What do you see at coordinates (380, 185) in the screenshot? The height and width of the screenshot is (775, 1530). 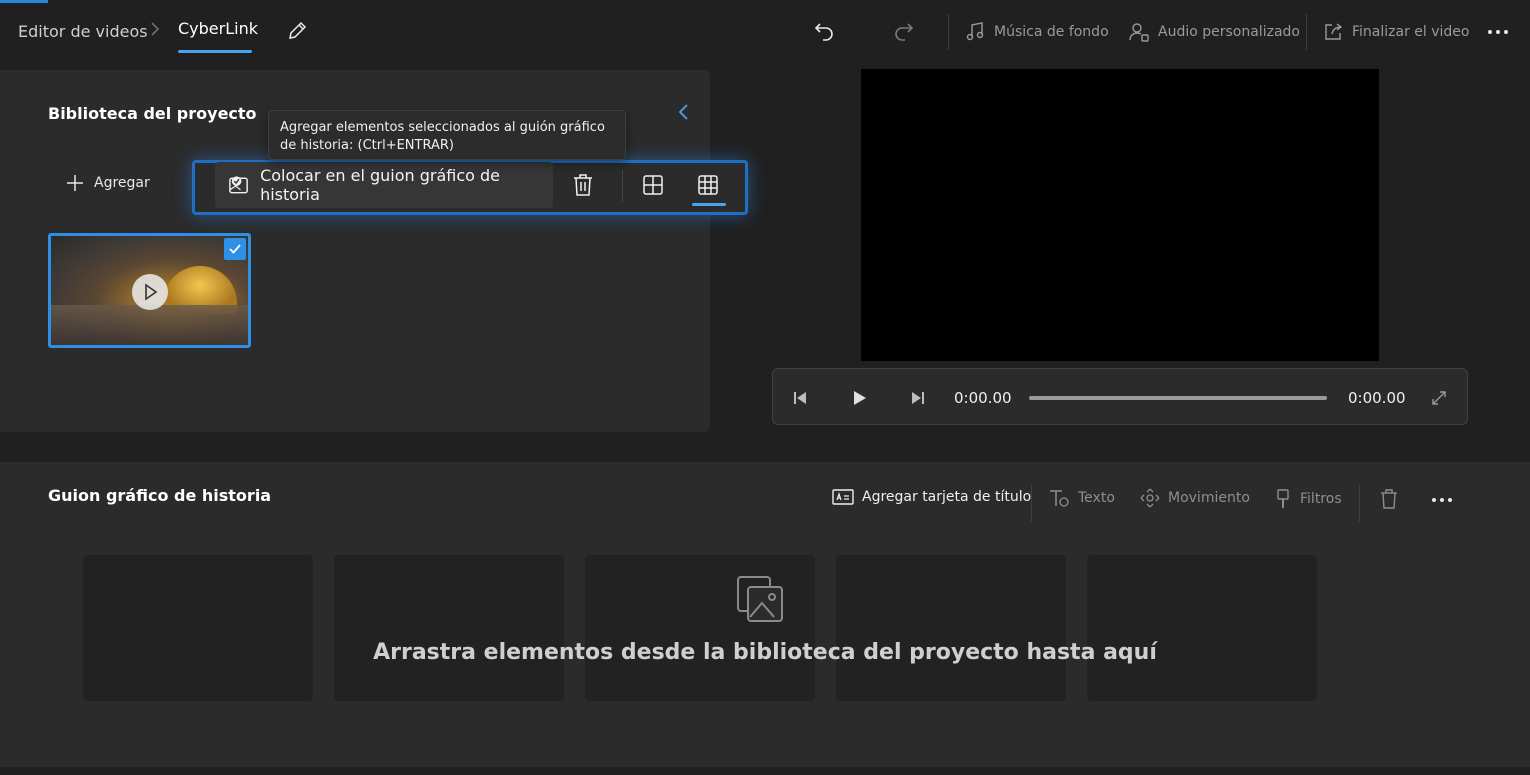 I see `place-in-storyboard-label: Colocar en el guion gráfico de historia` at bounding box center [380, 185].